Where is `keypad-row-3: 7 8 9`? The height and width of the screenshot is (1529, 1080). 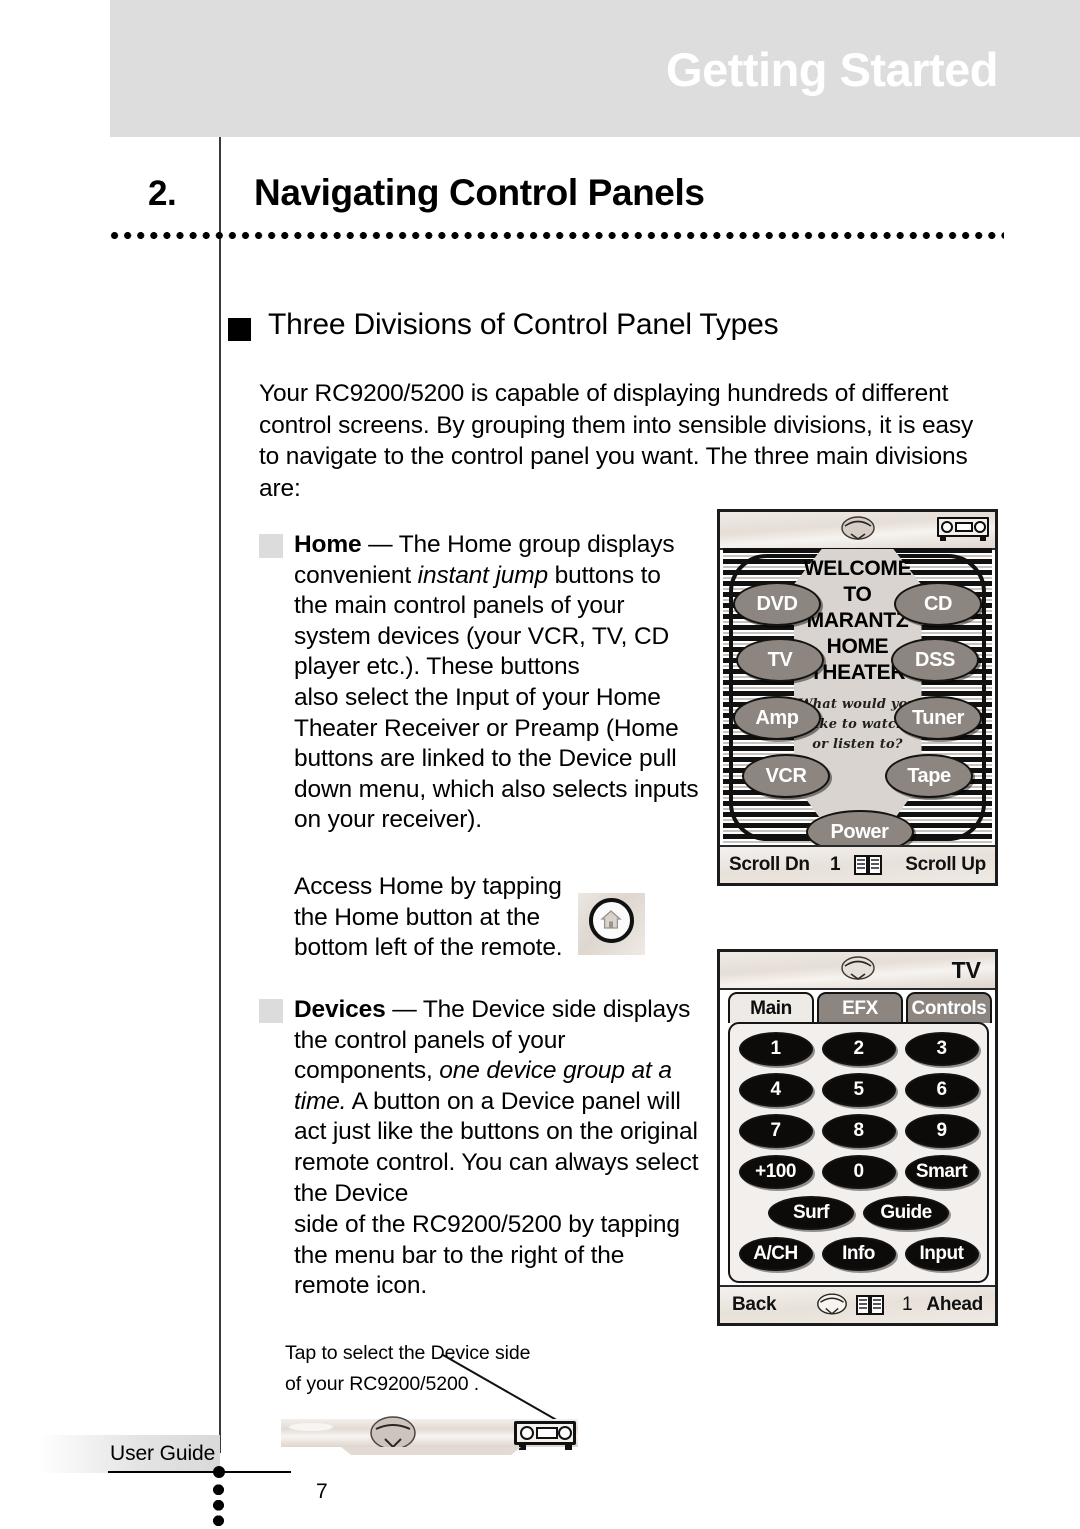 keypad-row-3: 7 8 9 is located at coordinates (858, 1131).